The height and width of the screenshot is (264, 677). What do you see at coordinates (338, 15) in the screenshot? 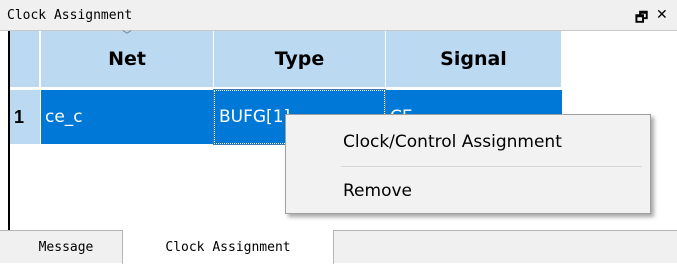
I see `panel-title-bar: Clock Assignment 🗗 ✕` at bounding box center [338, 15].